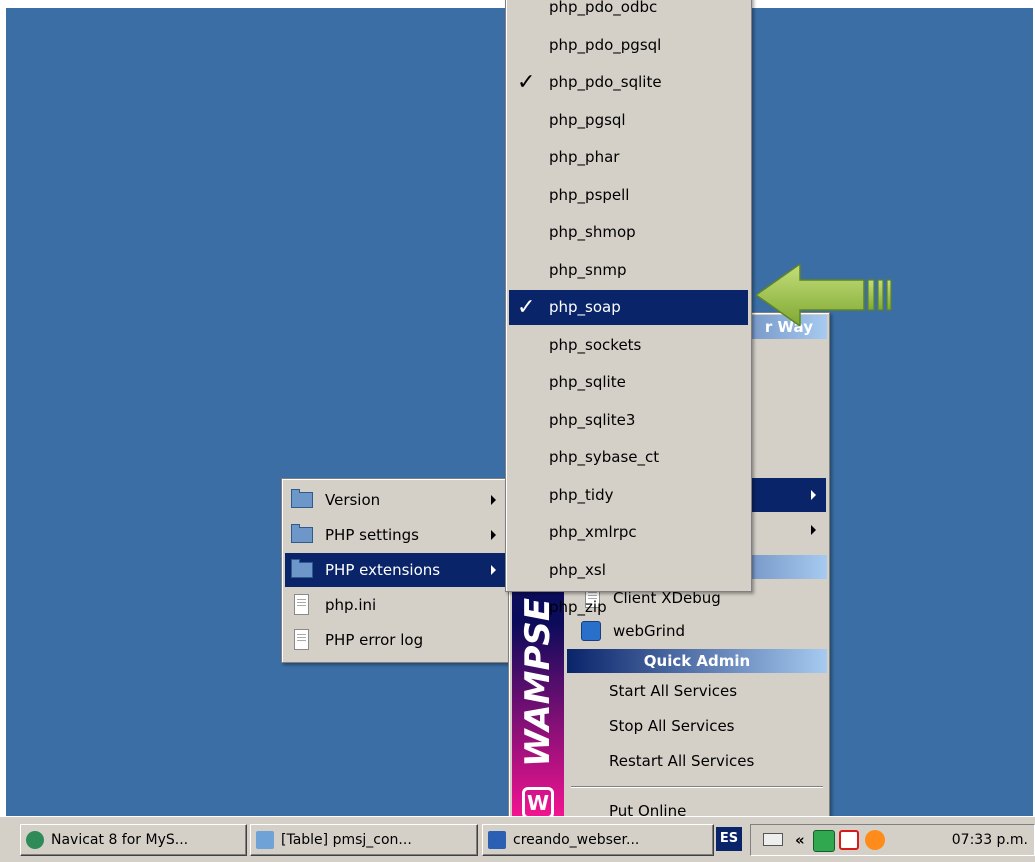 The image size is (1035, 862). Describe the element at coordinates (578, 607) in the screenshot. I see `ext-item-label: php_zip` at that location.